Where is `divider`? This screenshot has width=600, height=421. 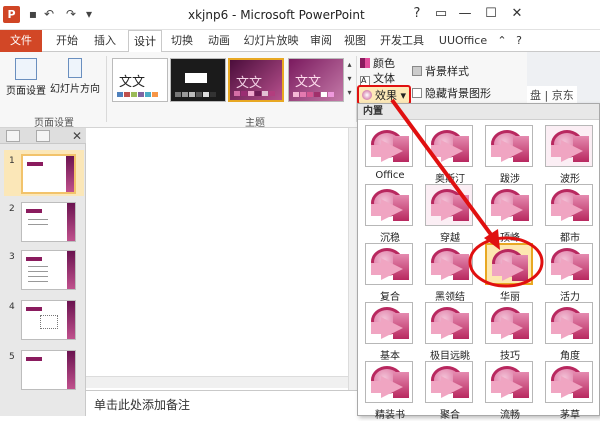 divider is located at coordinates (106, 89).